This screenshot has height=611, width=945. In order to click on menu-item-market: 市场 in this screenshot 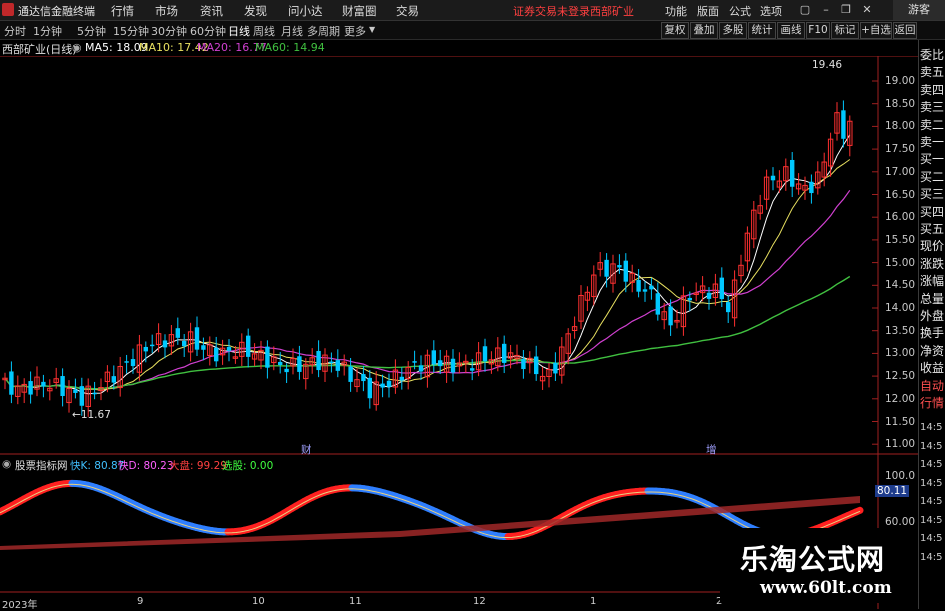, I will do `click(166, 11)`.